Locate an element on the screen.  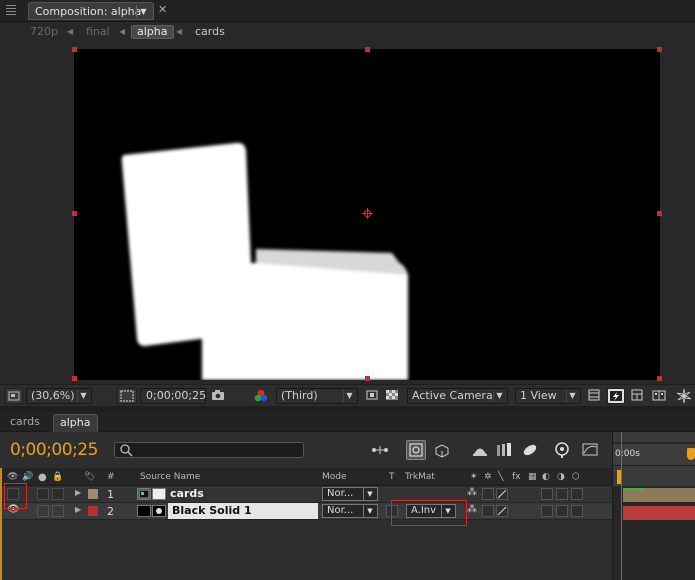
comp-flowchart-icon is located at coordinates (660, 396).